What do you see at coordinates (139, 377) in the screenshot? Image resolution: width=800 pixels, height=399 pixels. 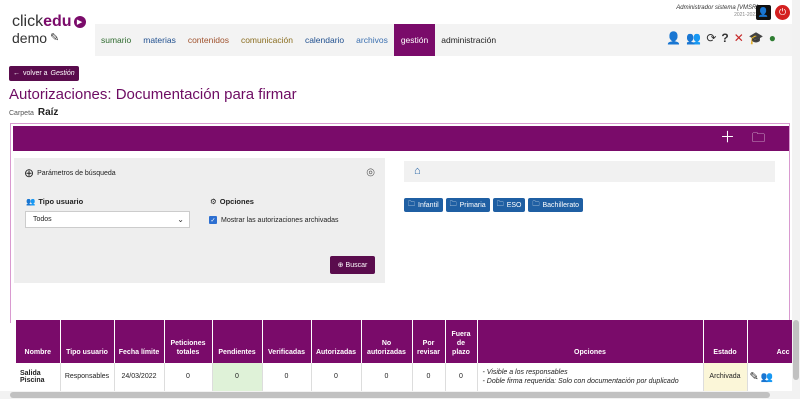 I see `cell-fecha: 24/03/2022` at bounding box center [139, 377].